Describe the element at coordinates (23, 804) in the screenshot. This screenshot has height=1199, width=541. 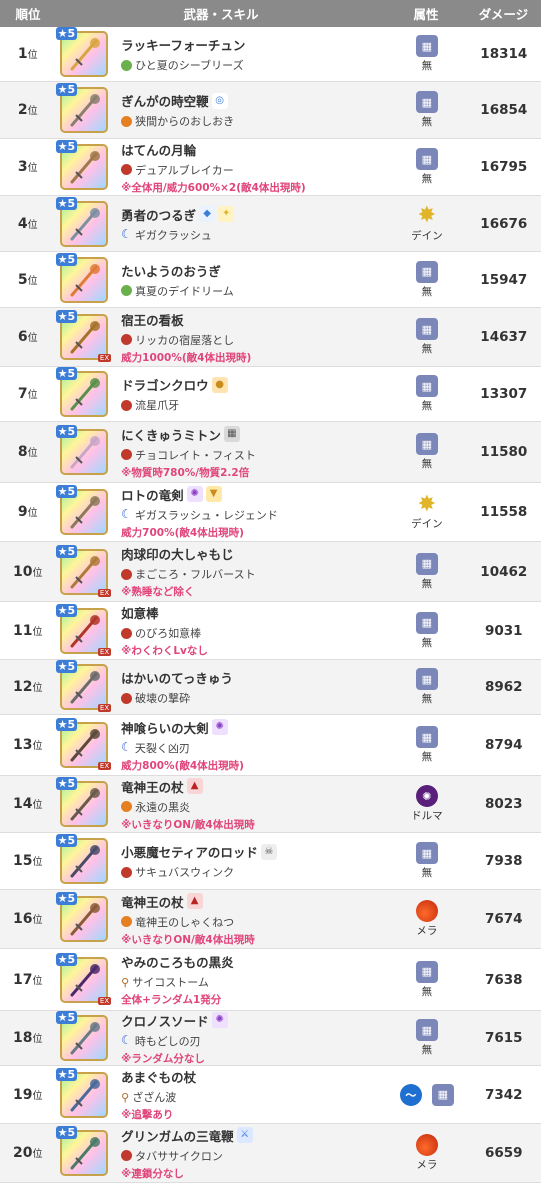
I see `rank-number: 14` at that location.